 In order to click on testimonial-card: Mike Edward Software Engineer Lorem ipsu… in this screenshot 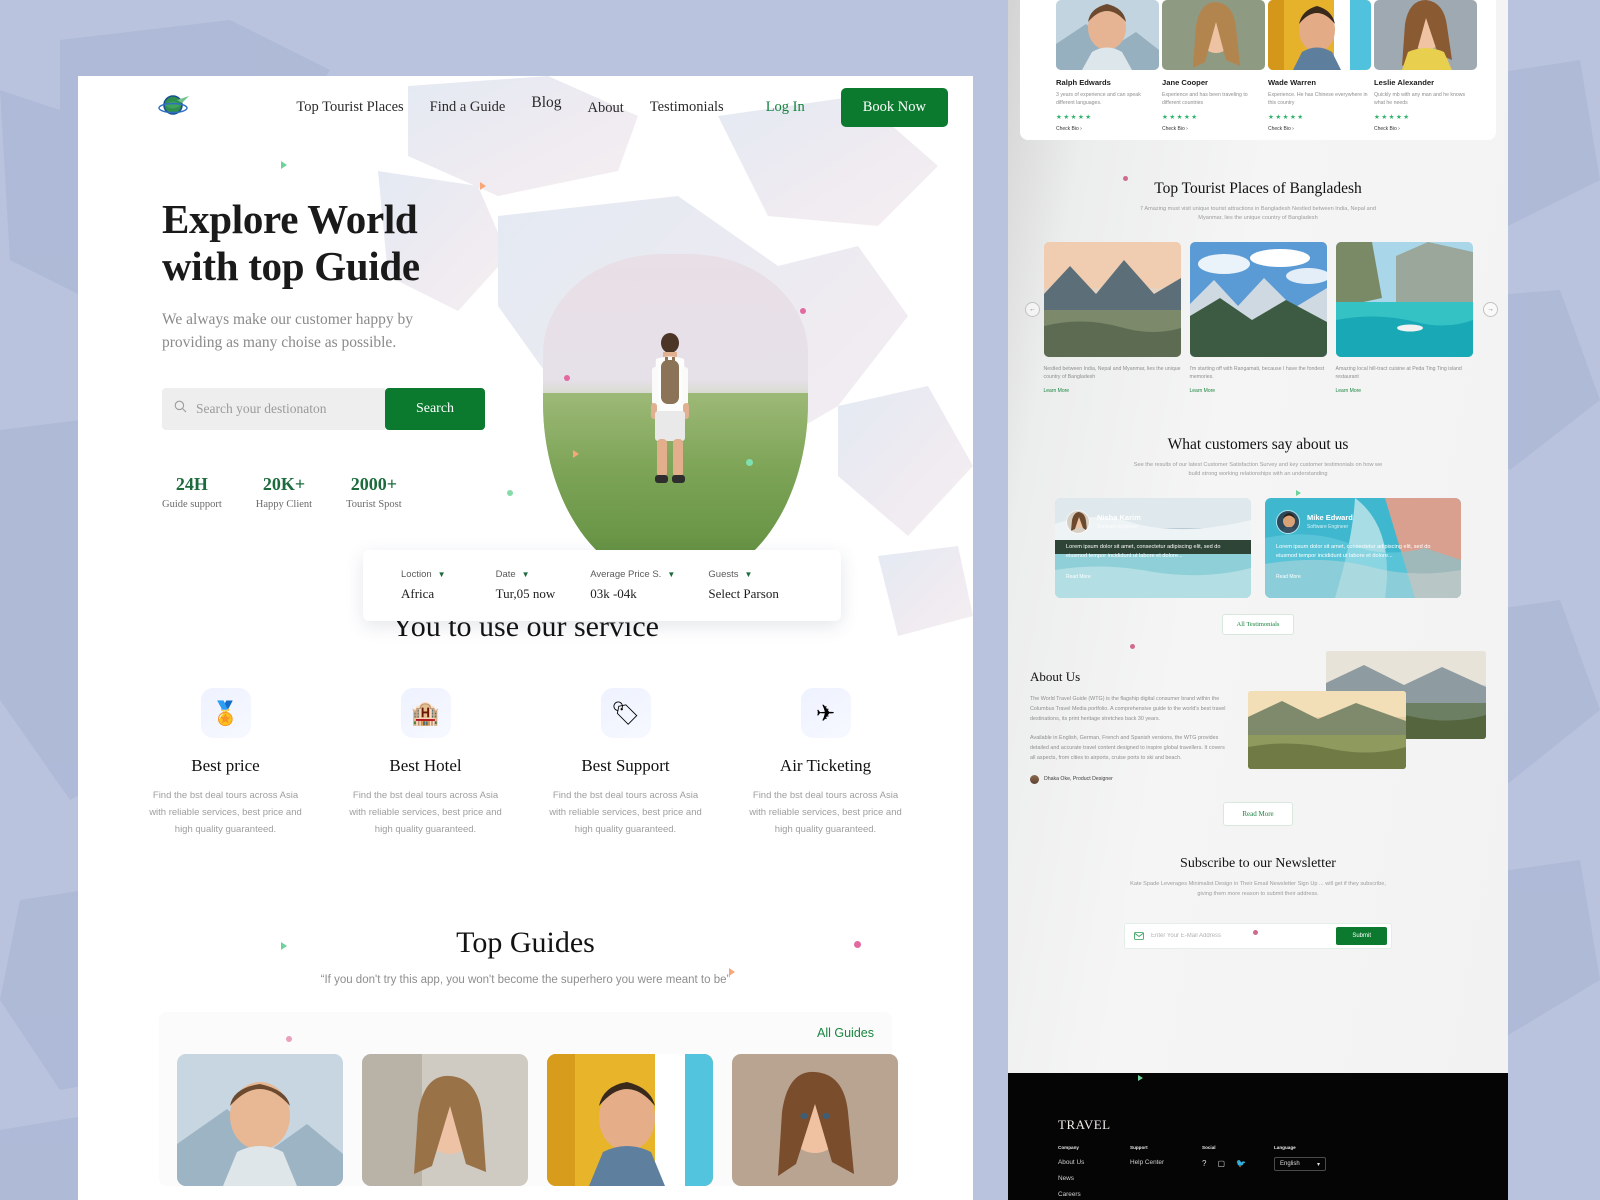, I will do `click(1363, 547)`.